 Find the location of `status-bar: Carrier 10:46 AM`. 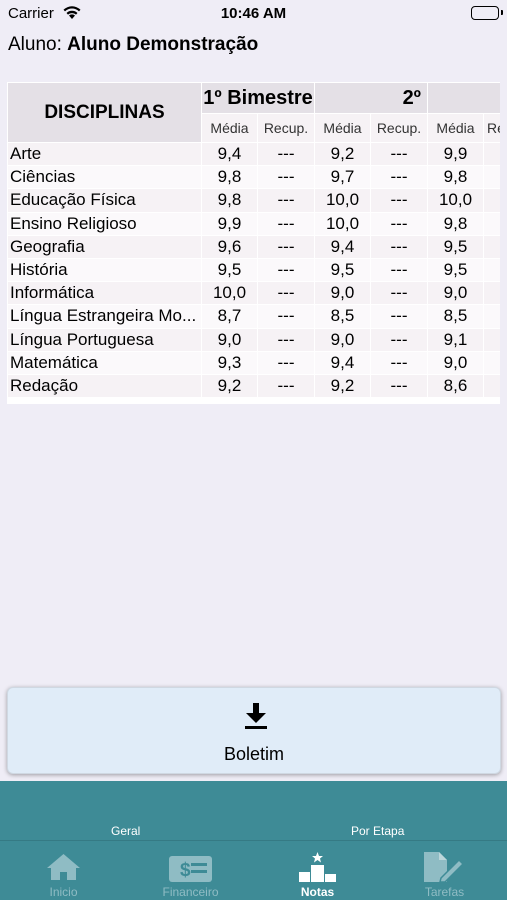

status-bar: Carrier 10:46 AM is located at coordinates (253, 15).